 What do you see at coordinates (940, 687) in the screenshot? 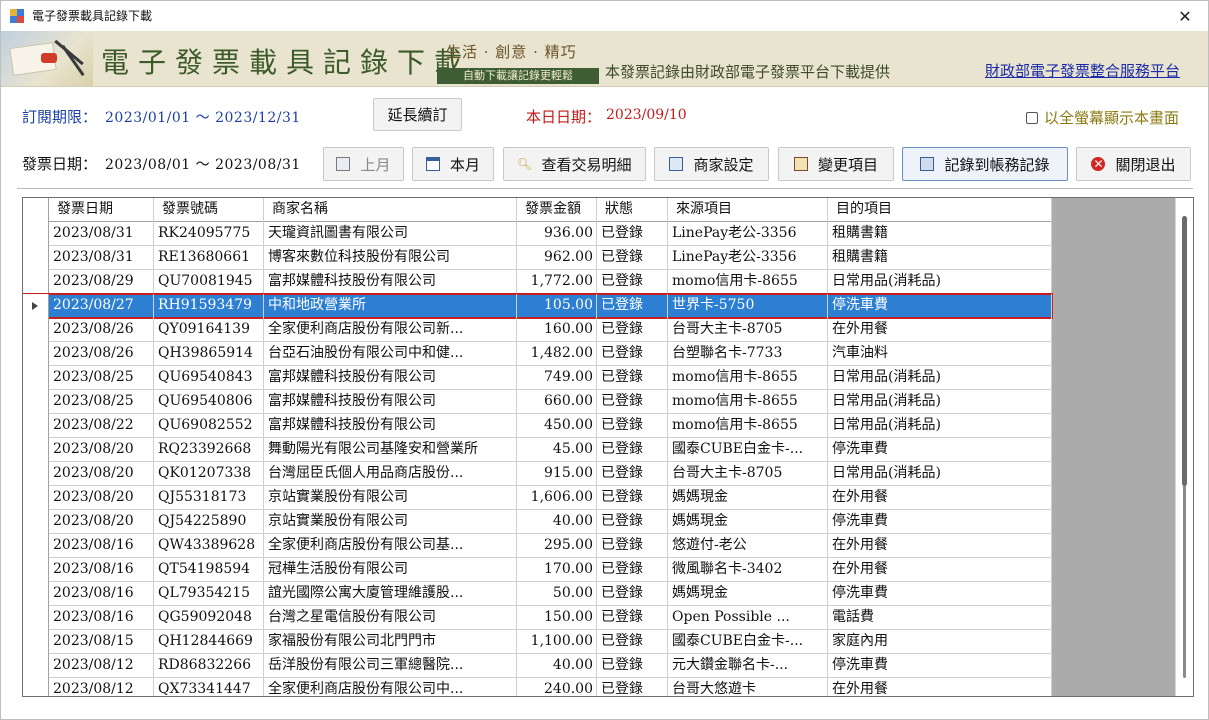
I see `cell-purpose: 在外用餐` at bounding box center [940, 687].